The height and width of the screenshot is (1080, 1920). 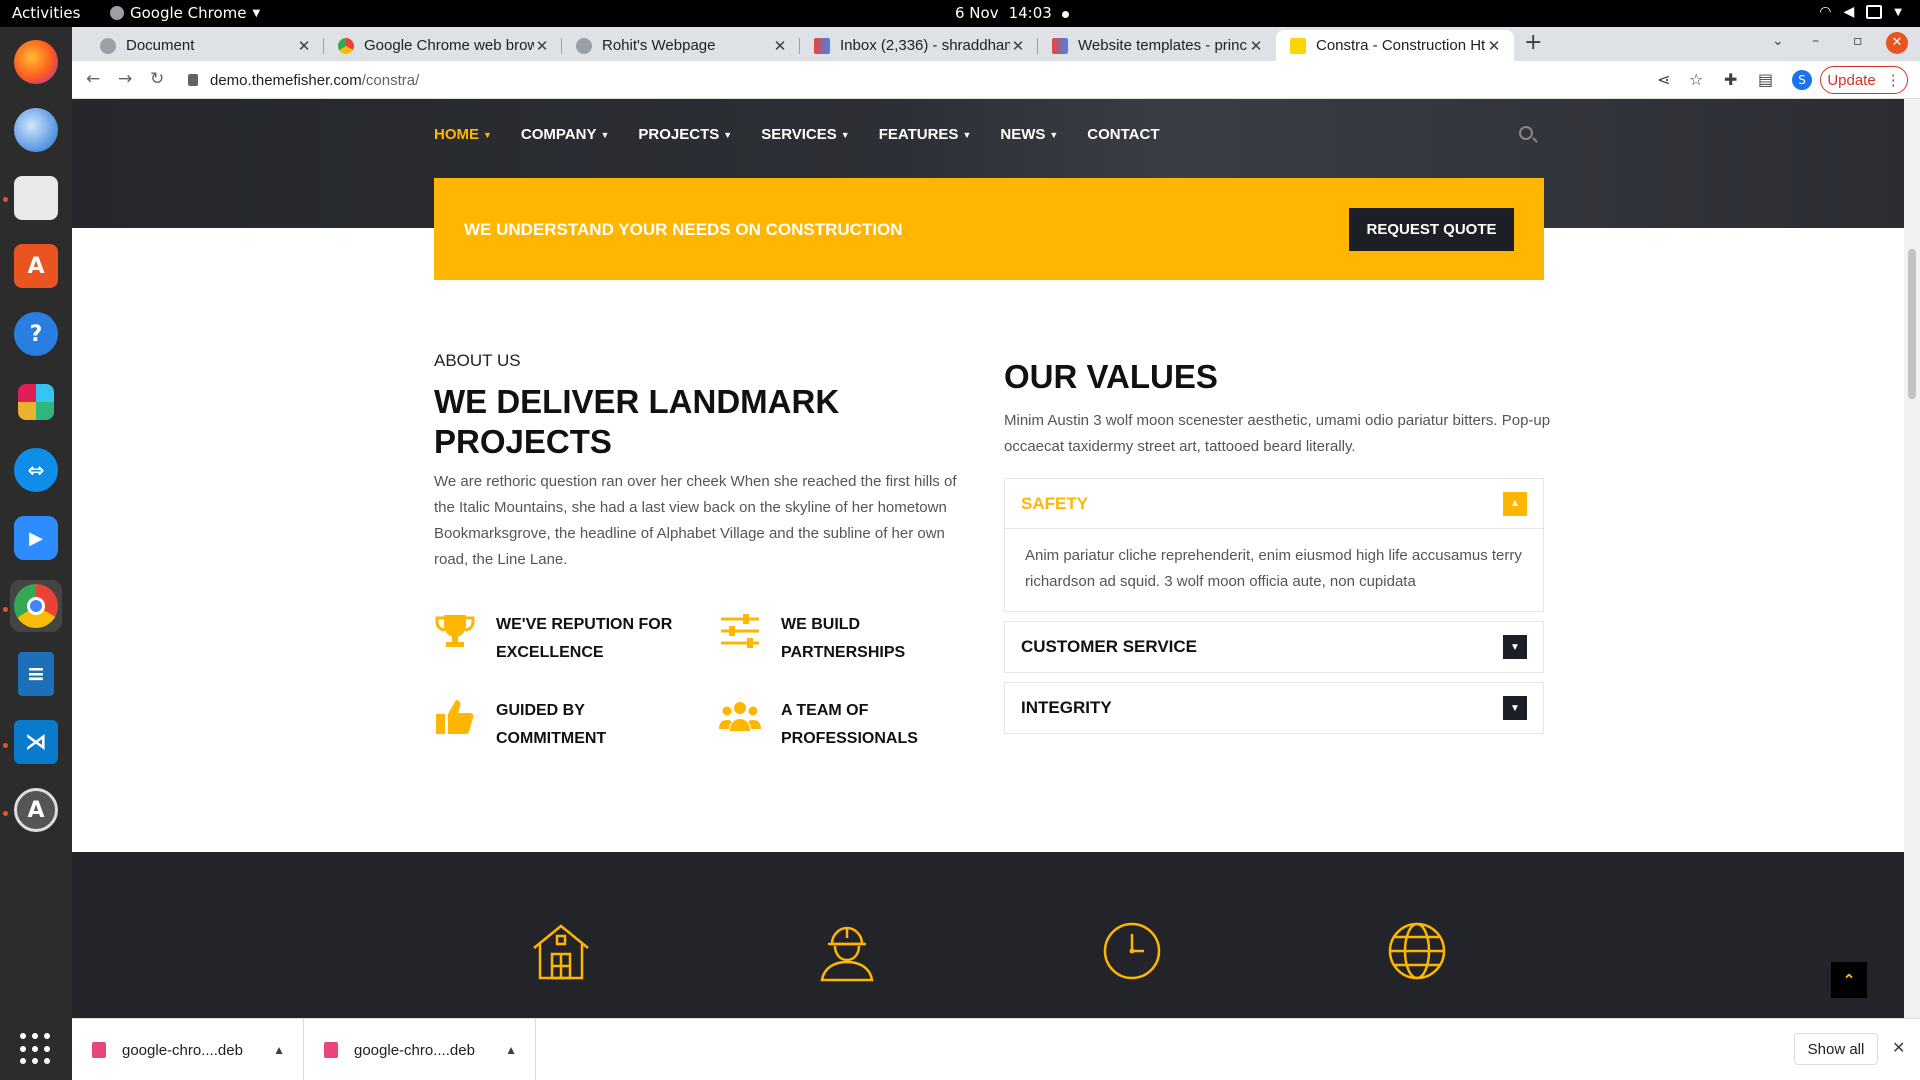 What do you see at coordinates (843, 638) in the screenshot?
I see `feature-label: WE BUILD PARTNERSHIPS` at bounding box center [843, 638].